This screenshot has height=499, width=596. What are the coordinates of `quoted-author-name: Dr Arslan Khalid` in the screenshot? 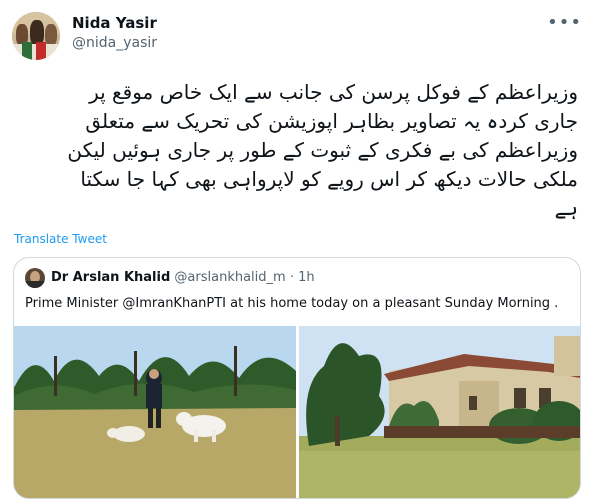 It's located at (110, 277).